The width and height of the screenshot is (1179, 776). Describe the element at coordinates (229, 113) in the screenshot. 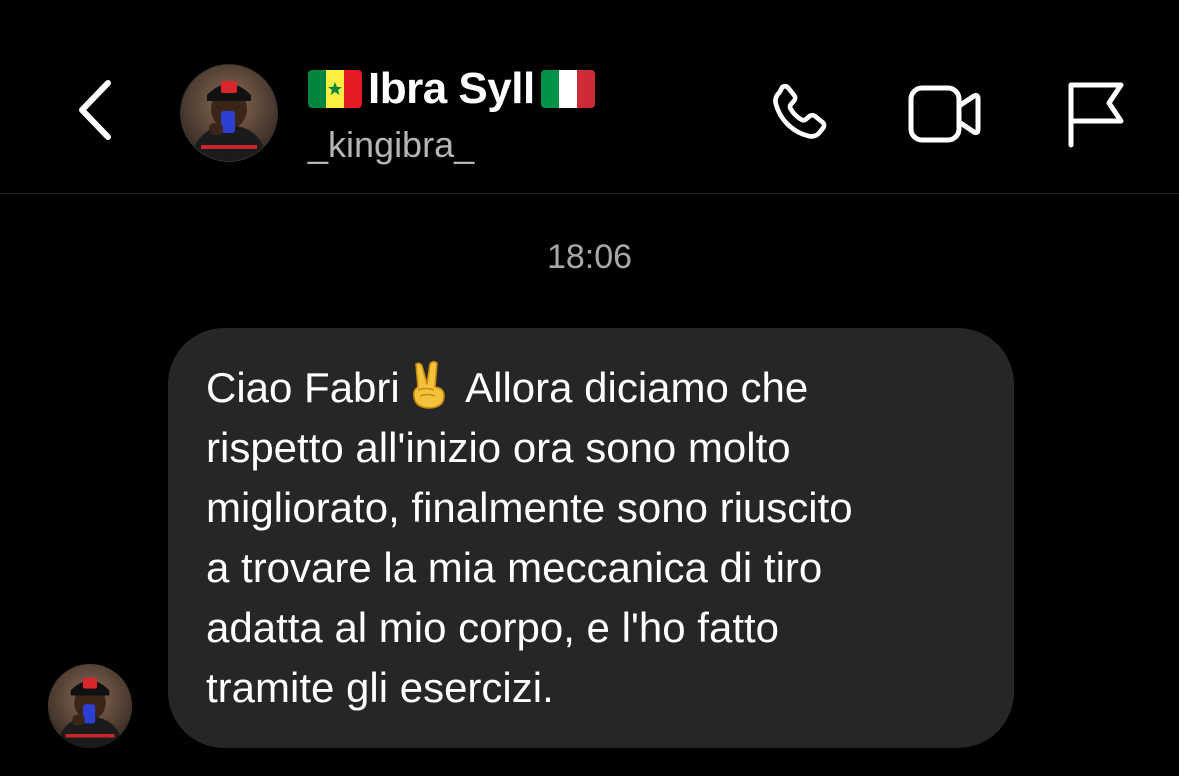

I see `contact-avatar` at that location.